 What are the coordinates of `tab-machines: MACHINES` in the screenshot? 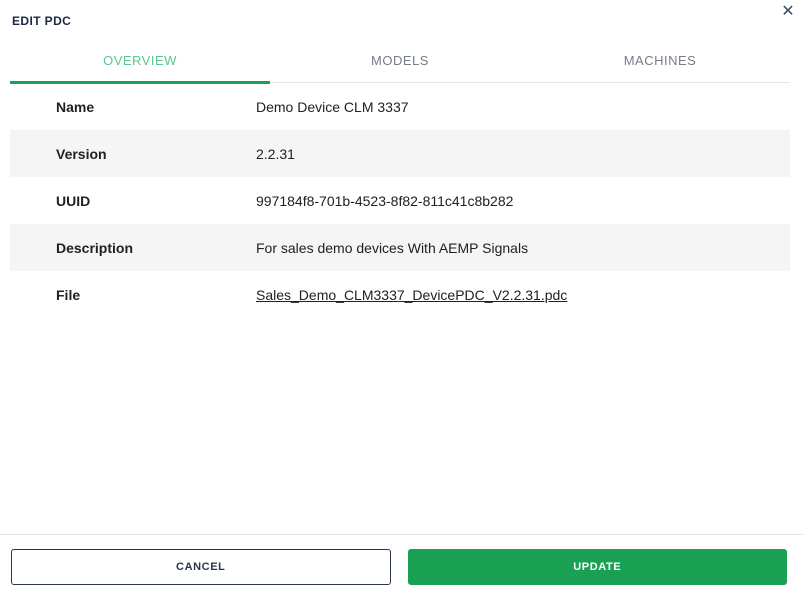 It's located at (660, 63).